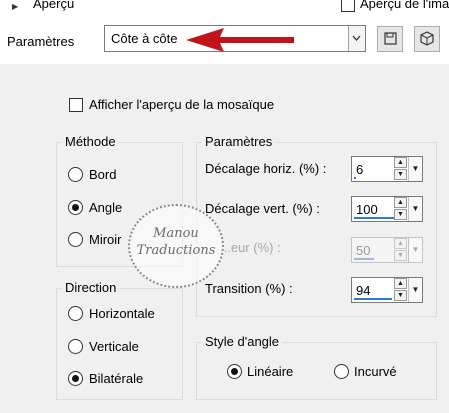 The image size is (449, 413). What do you see at coordinates (240, 40) in the screenshot?
I see `annotation-arrow-icon` at bounding box center [240, 40].